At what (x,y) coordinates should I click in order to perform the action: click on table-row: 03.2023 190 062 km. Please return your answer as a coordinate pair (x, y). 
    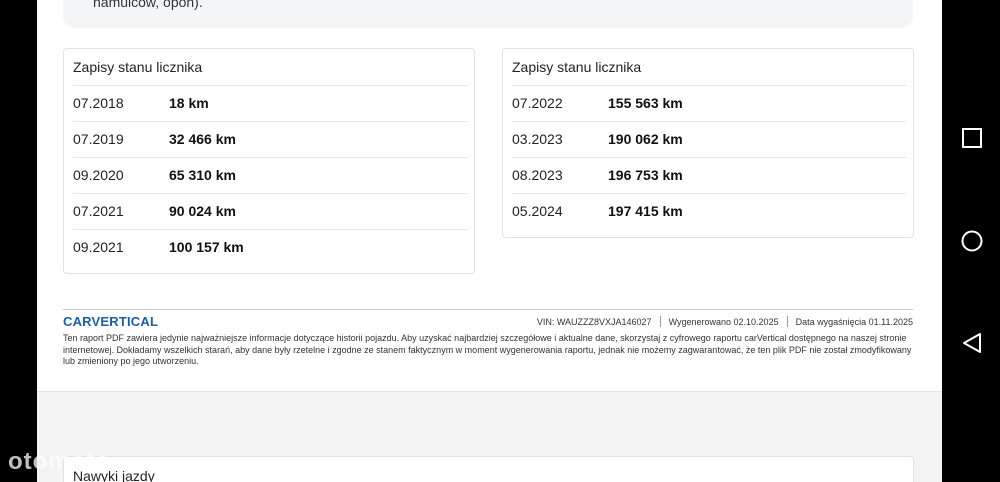
    Looking at the image, I should click on (709, 139).